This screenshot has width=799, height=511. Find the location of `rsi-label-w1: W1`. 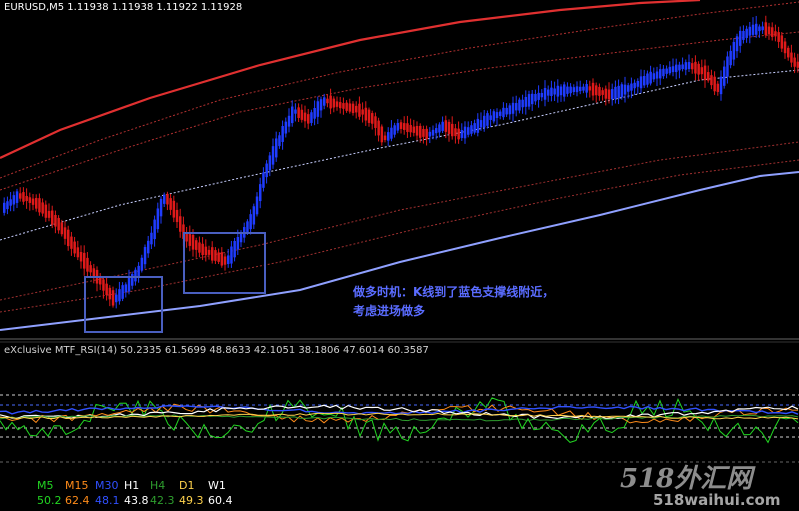

rsi-label-w1: W1 is located at coordinates (217, 485).